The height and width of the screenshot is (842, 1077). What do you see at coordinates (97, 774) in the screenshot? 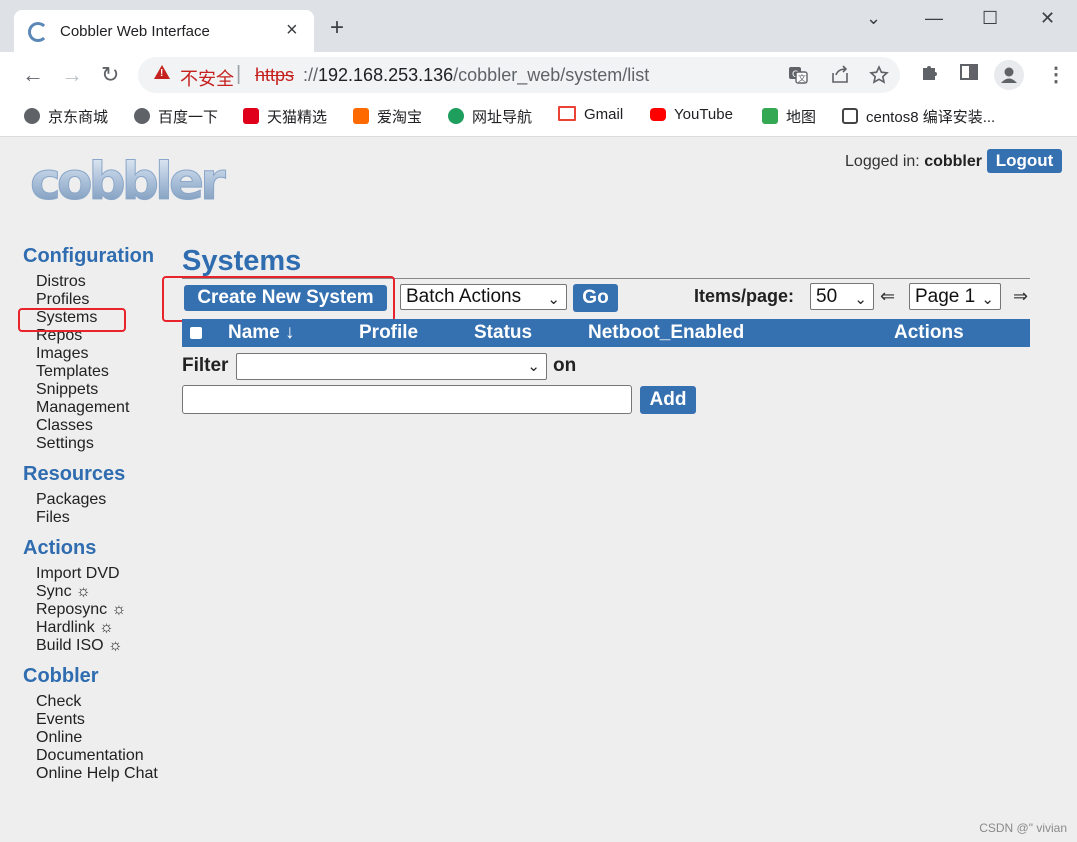
I see `sidebar-item-online-help-chat: Online Help Chat` at bounding box center [97, 774].